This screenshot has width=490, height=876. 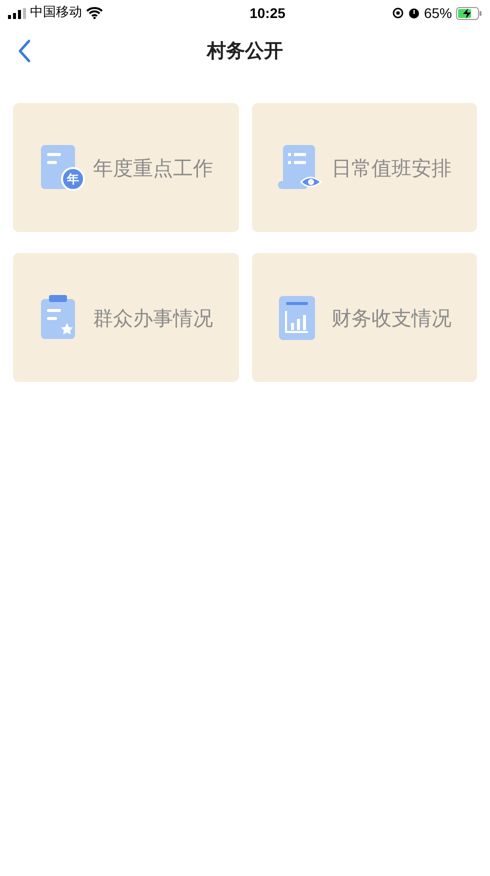 I want to click on card-label: 年度重点工作, so click(x=152, y=168).